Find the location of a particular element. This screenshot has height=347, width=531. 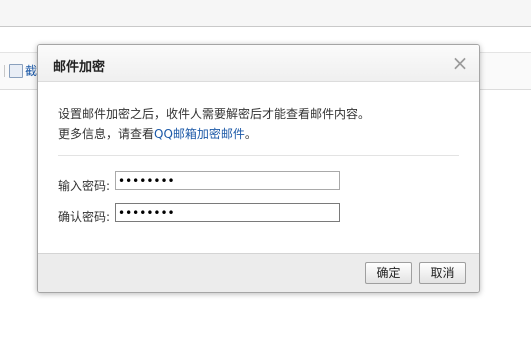

confirm-password-label: 确认密码: is located at coordinates (84, 217).